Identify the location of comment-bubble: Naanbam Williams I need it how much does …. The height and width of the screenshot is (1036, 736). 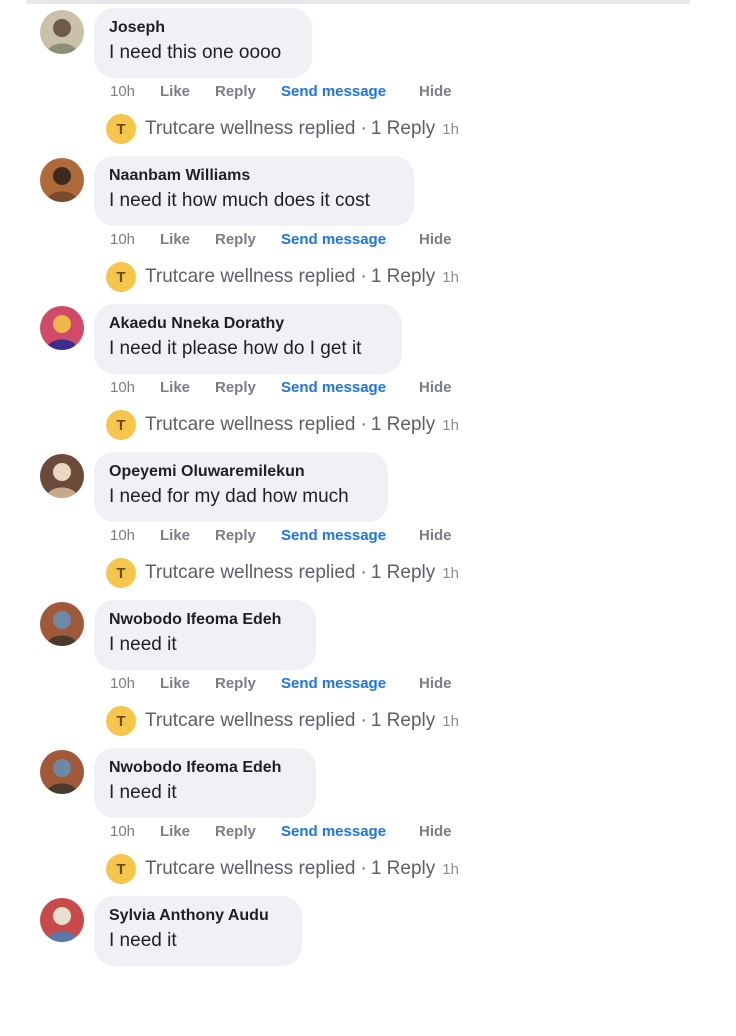
(254, 191).